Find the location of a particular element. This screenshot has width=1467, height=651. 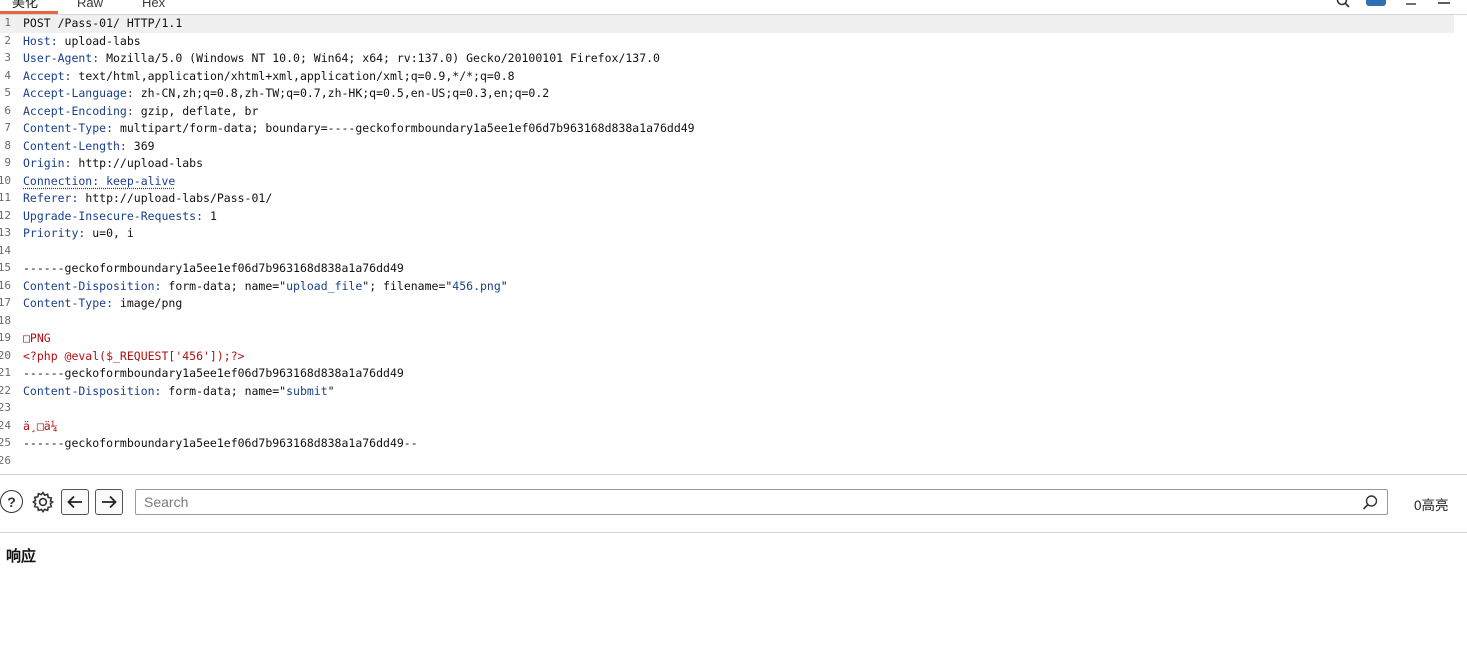

tab-hex: Hex is located at coordinates (153, 6).